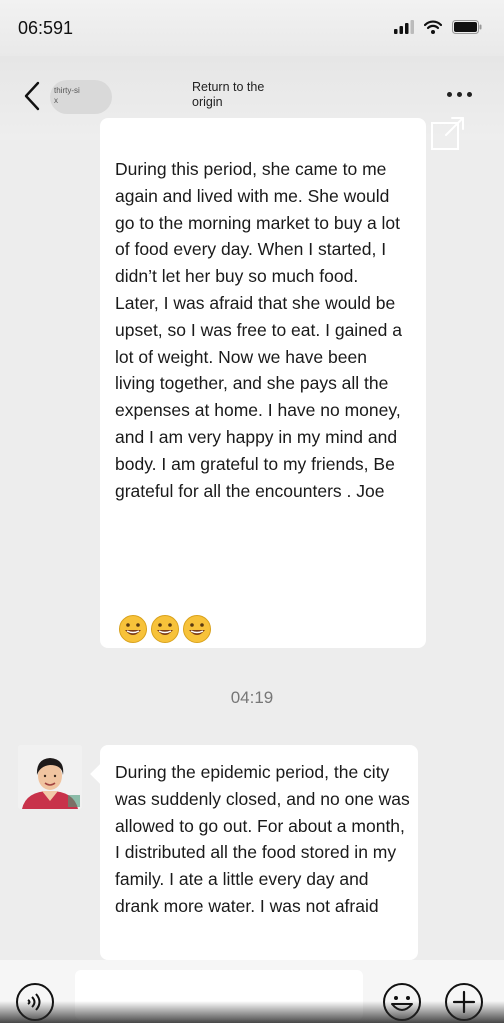 The width and height of the screenshot is (504, 1023). What do you see at coordinates (46, 28) in the screenshot?
I see `status-time: 06:591` at bounding box center [46, 28].